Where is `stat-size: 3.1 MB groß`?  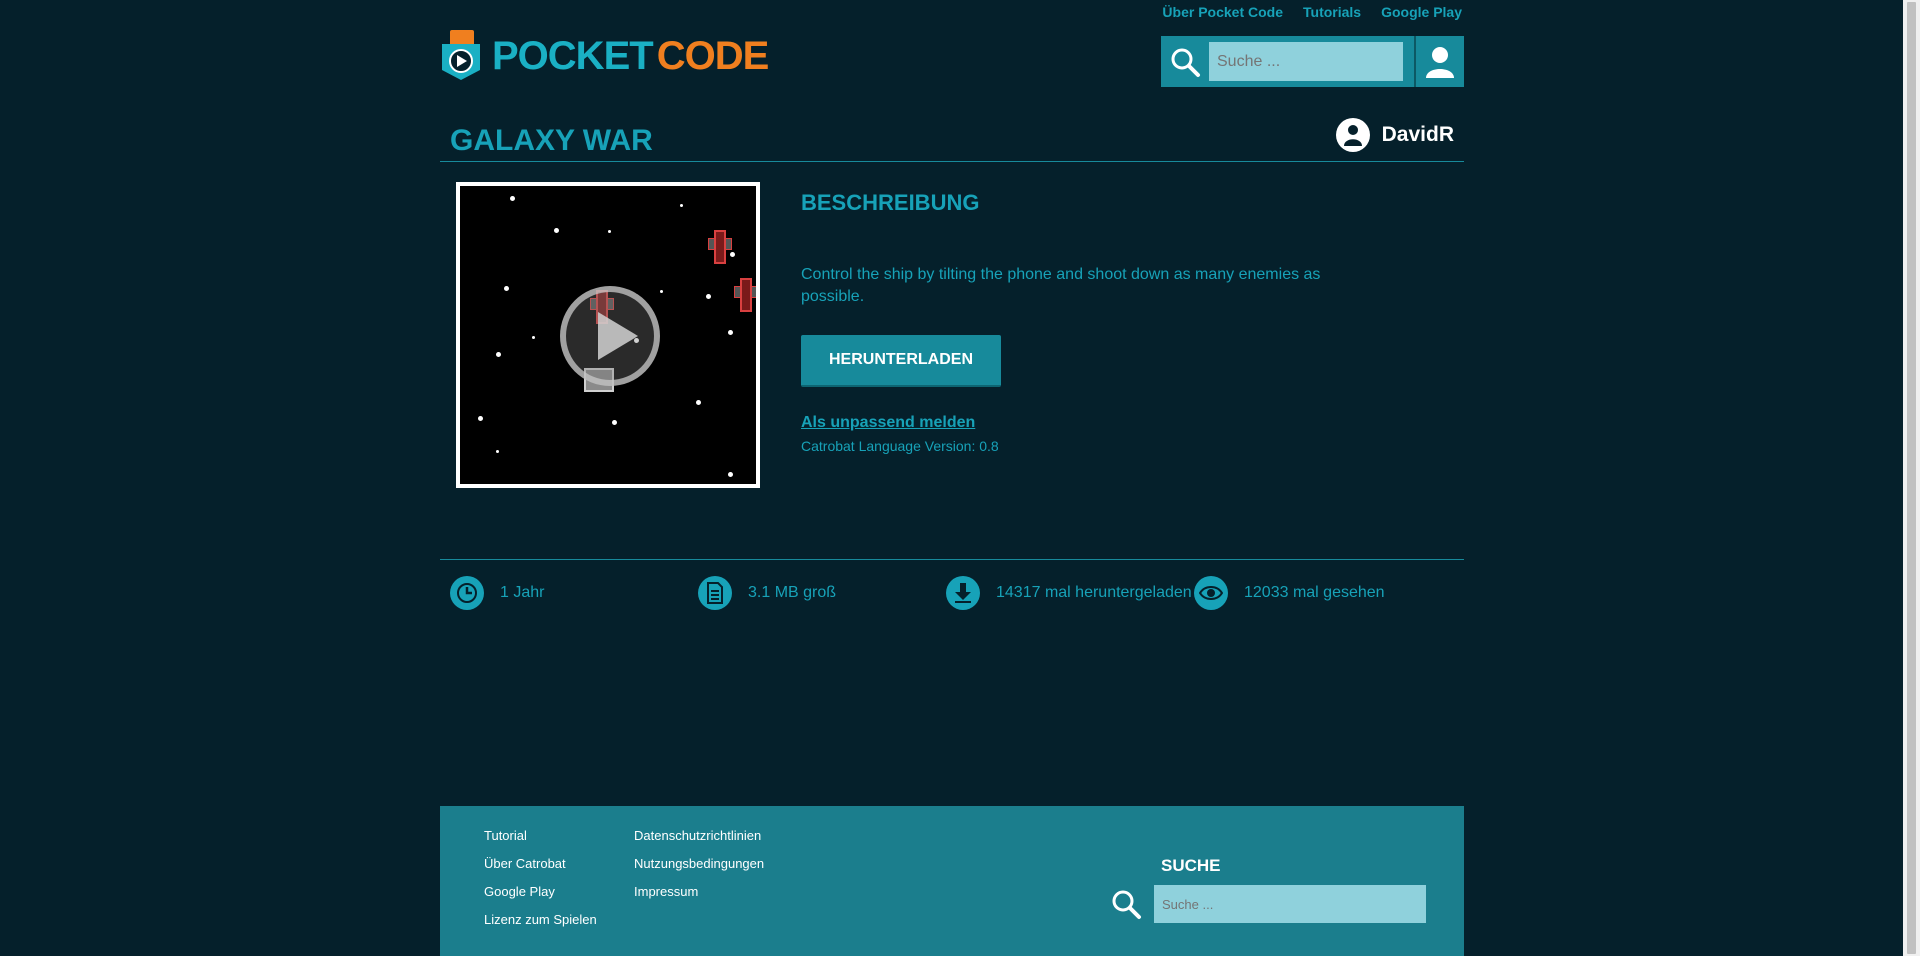
stat-size: 3.1 MB groß is located at coordinates (767, 593).